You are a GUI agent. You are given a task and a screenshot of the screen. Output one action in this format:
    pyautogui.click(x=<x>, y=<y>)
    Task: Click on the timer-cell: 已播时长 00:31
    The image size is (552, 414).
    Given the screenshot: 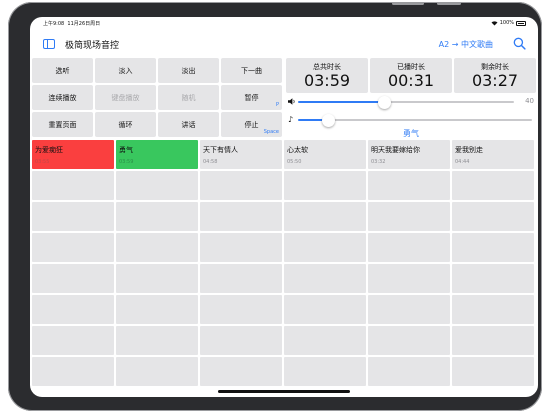 What is the action you would take?
    pyautogui.click(x=411, y=75)
    